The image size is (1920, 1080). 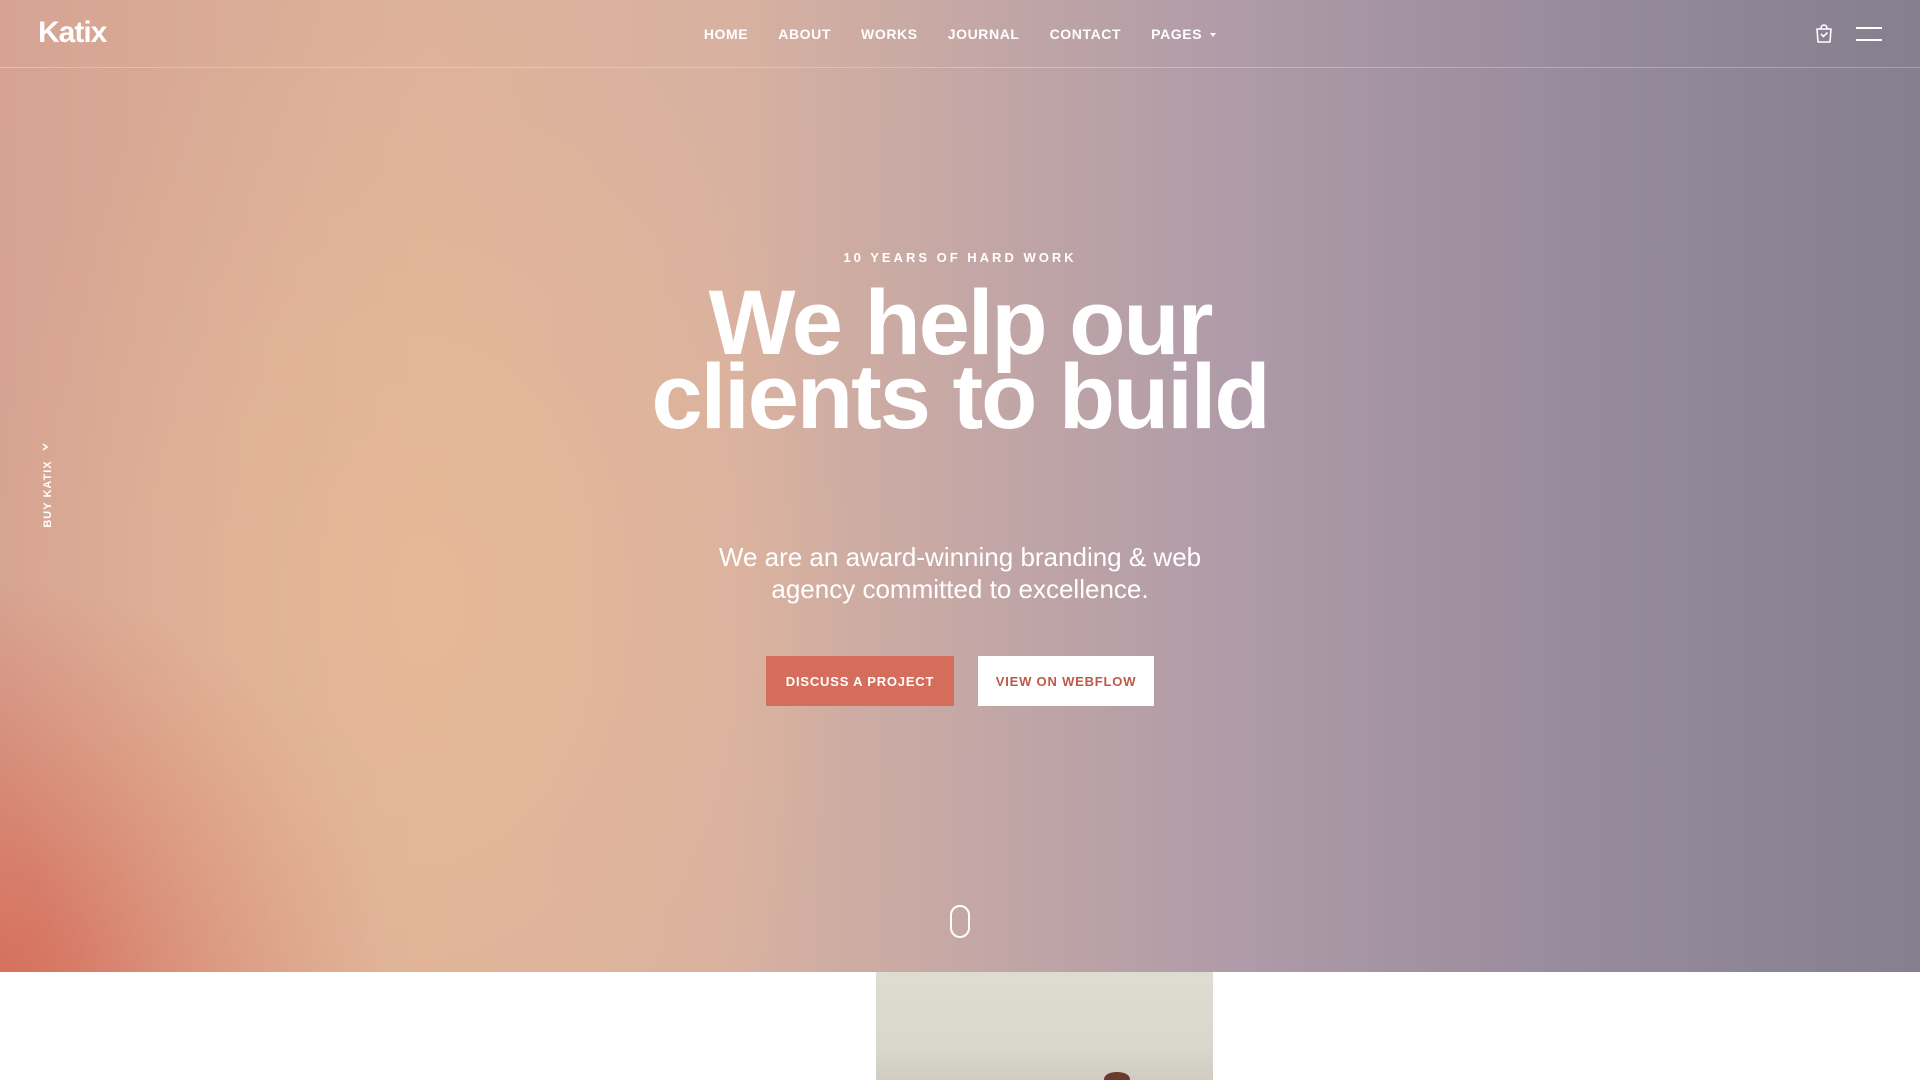 What do you see at coordinates (960, 589) in the screenshot?
I see `hero-subtitle-line2: agency committed to excellence.` at bounding box center [960, 589].